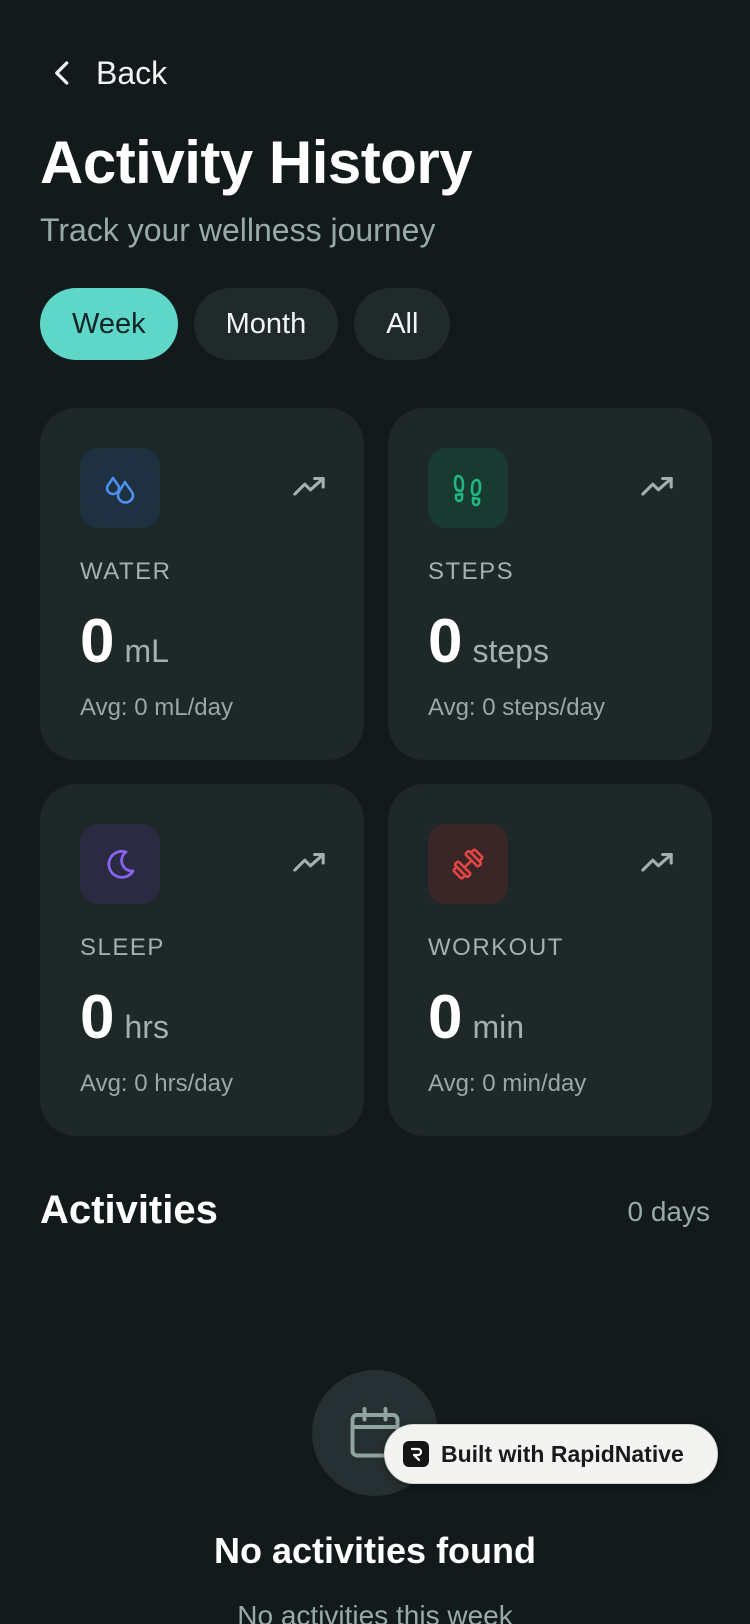 The image size is (750, 1624). I want to click on stat-label: WORKOUT, so click(496, 947).